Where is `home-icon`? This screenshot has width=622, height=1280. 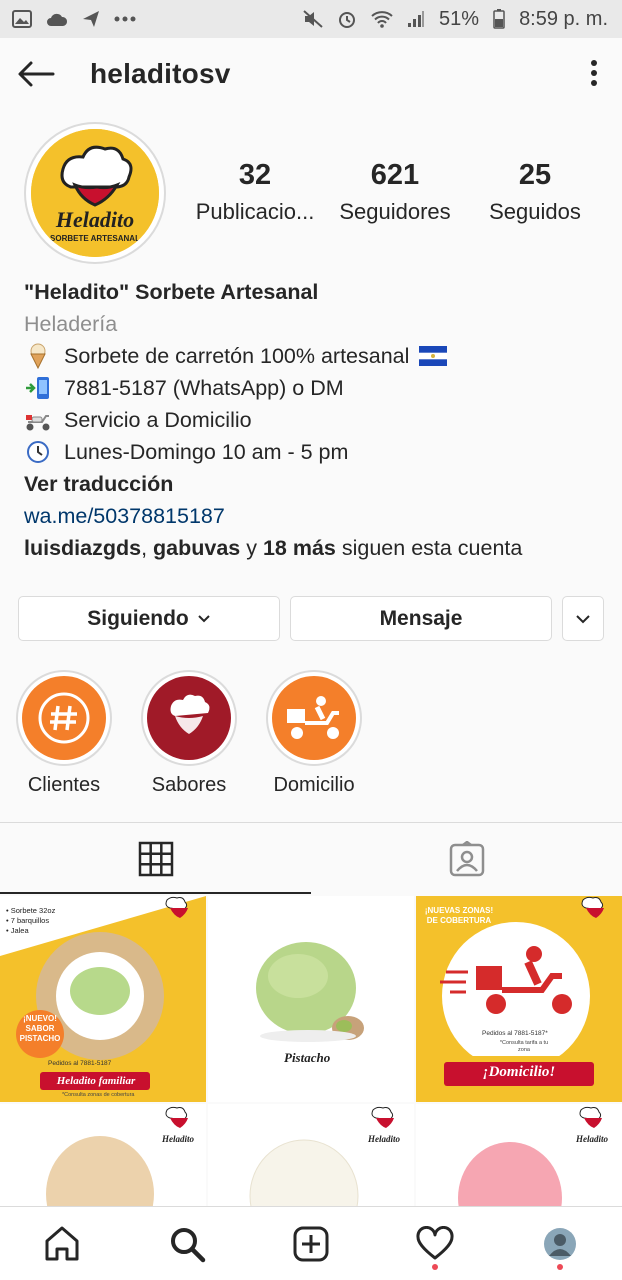
home-icon is located at coordinates (62, 1243).